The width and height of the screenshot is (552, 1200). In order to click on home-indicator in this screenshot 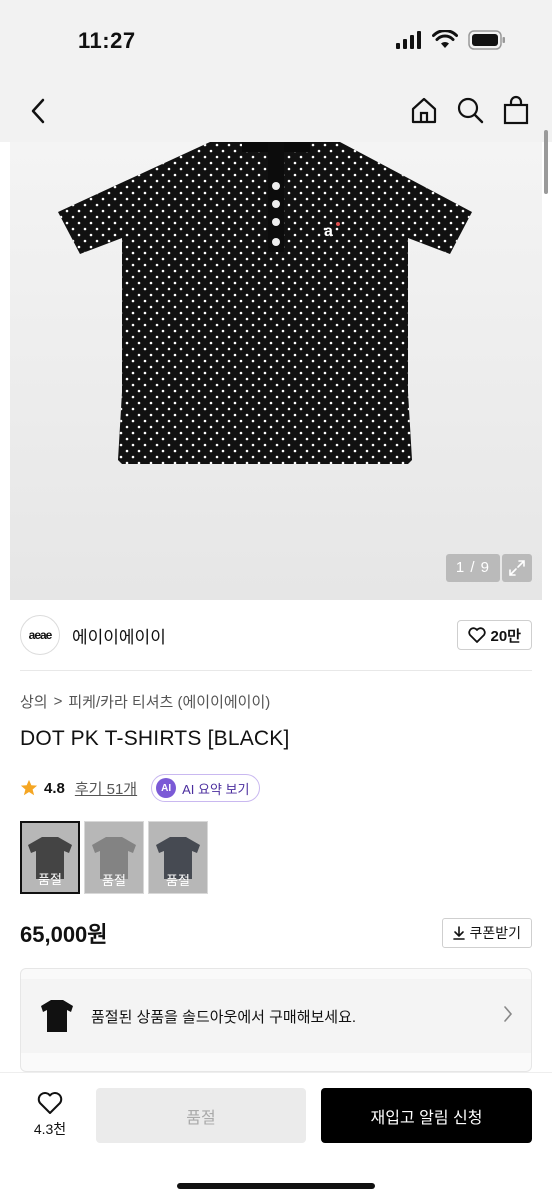, I will do `click(276, 1186)`.